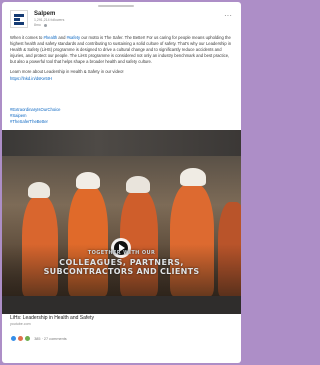 The height and width of the screenshot is (365, 320). Describe the element at coordinates (19, 19) in the screenshot. I see `company-logo` at that location.